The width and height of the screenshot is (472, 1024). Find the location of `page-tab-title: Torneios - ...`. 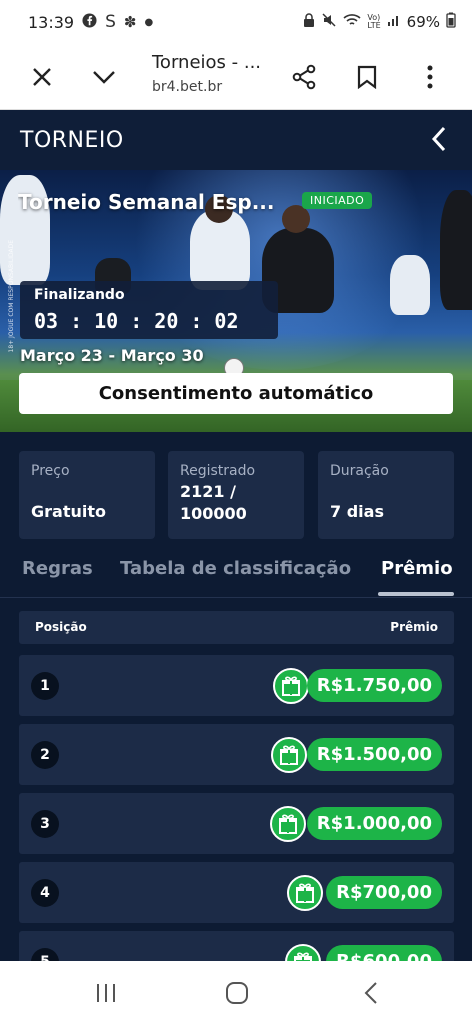

page-tab-title: Torneios - ... is located at coordinates (207, 62).